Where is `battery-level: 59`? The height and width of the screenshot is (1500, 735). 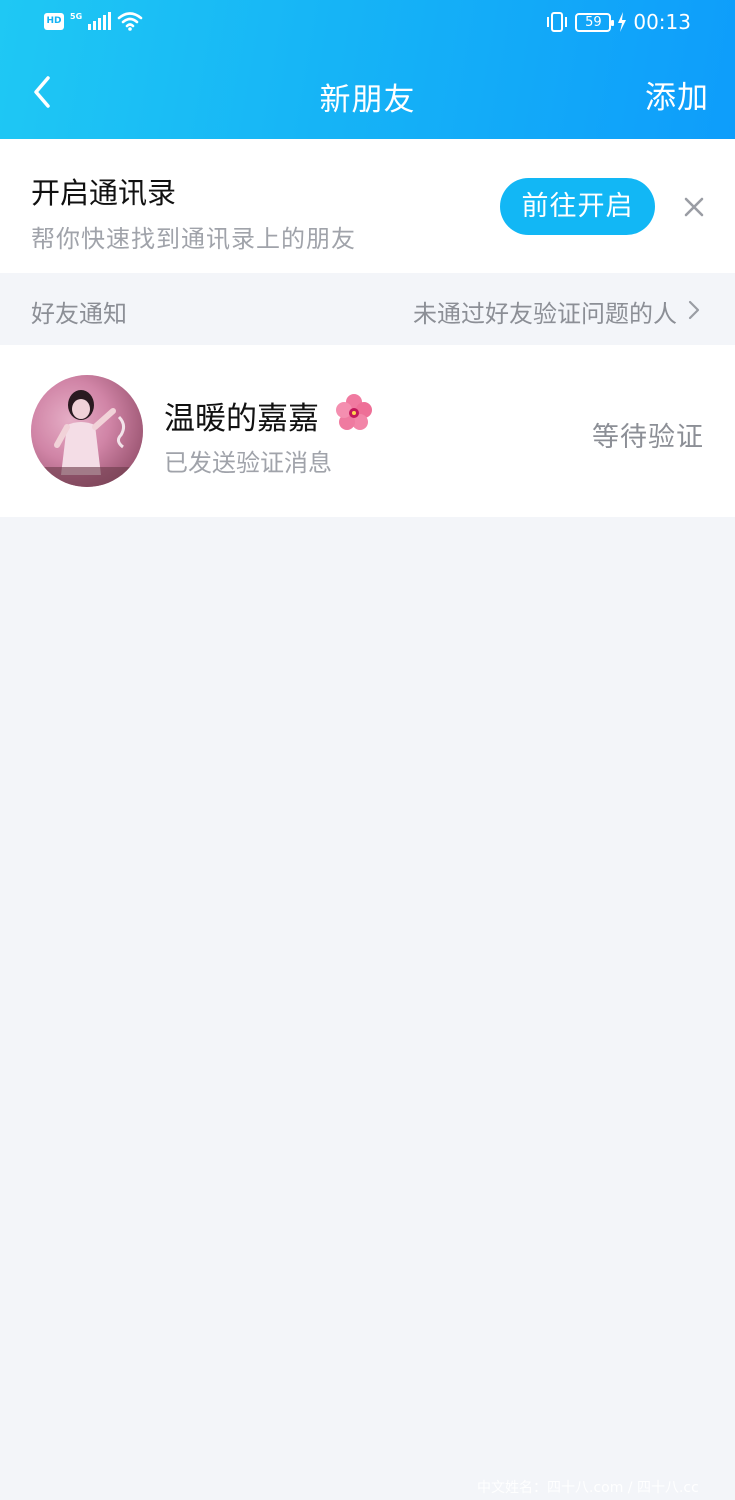 battery-level: 59 is located at coordinates (593, 22).